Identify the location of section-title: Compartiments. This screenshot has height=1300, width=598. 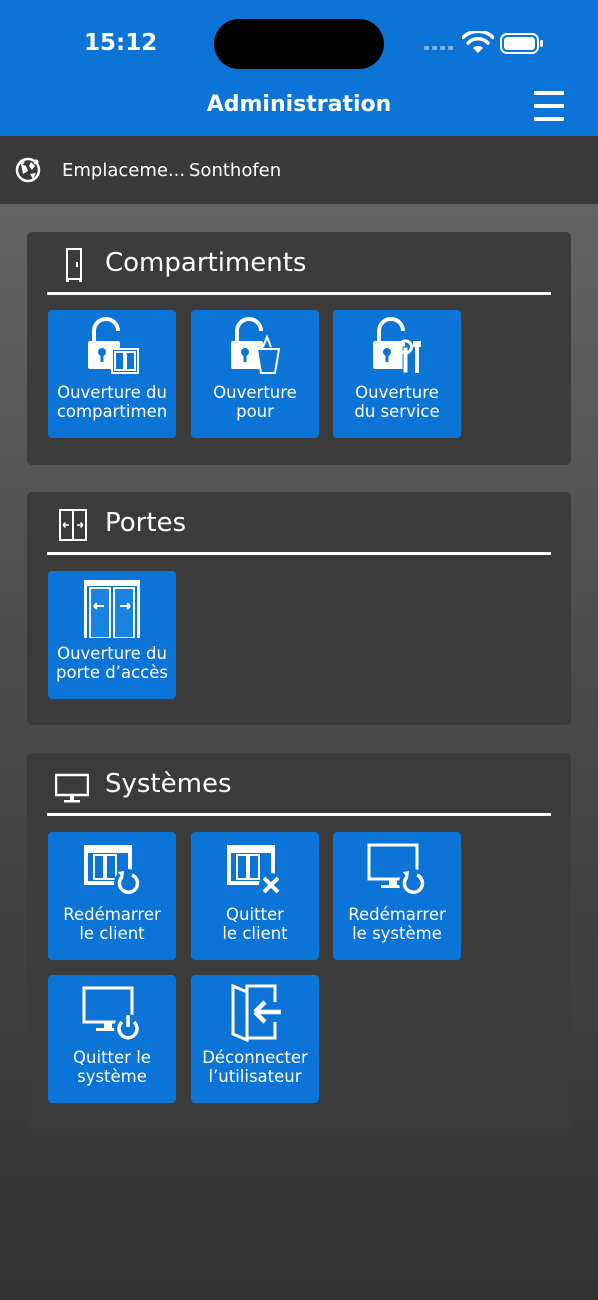
(206, 263).